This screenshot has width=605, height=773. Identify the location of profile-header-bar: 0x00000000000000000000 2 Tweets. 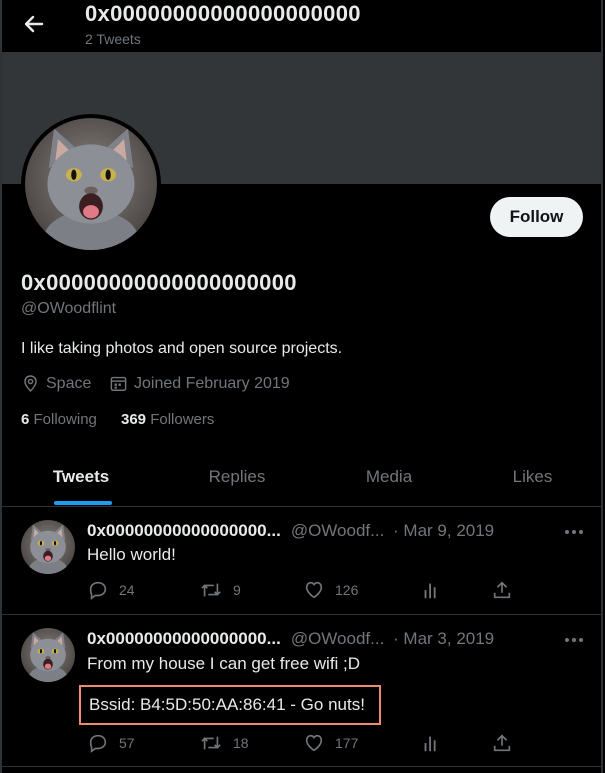
(301, 26).